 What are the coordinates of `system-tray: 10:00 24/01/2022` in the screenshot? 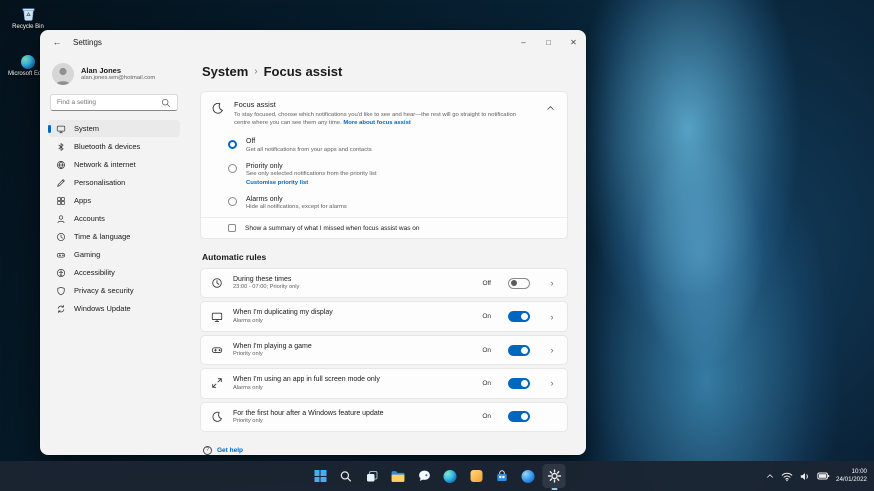 It's located at (816, 476).